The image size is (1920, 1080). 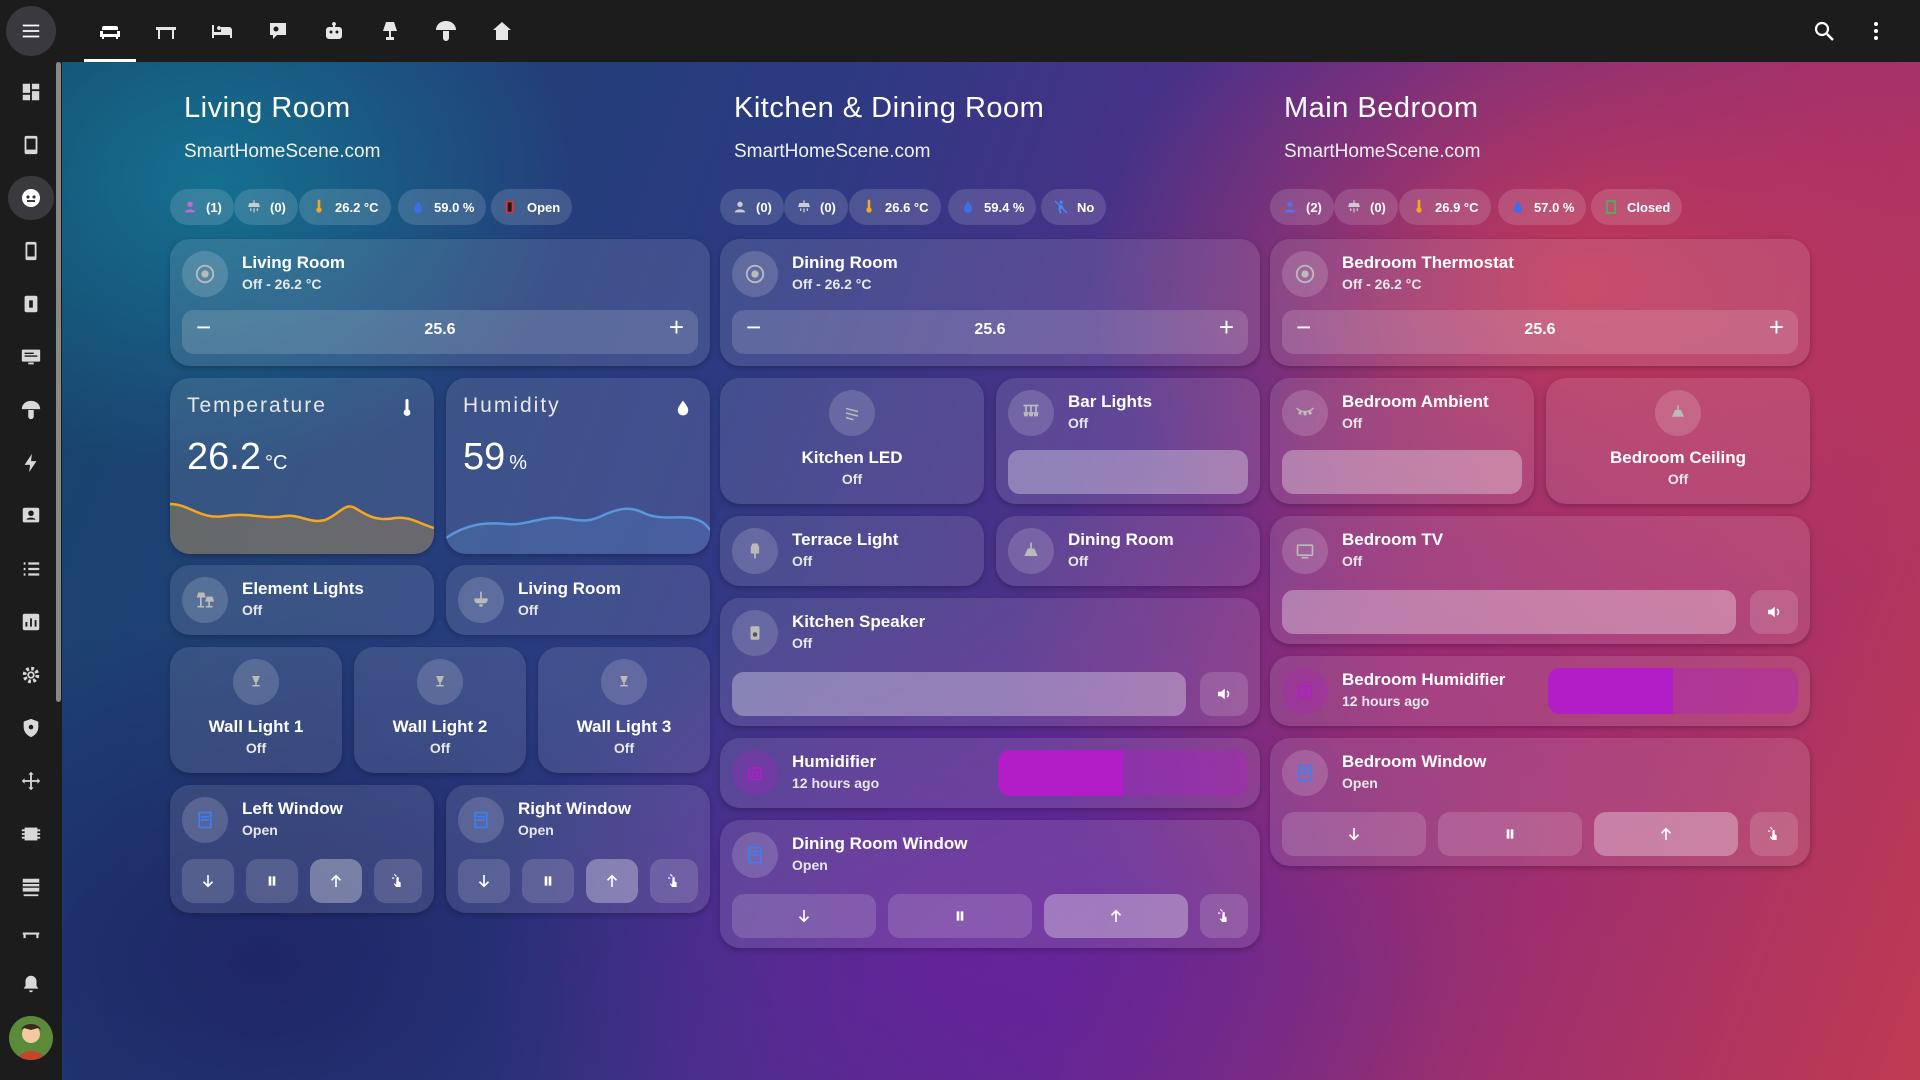 What do you see at coordinates (852, 441) in the screenshot?
I see `kitchen-led-card: Kitchen LED Off` at bounding box center [852, 441].